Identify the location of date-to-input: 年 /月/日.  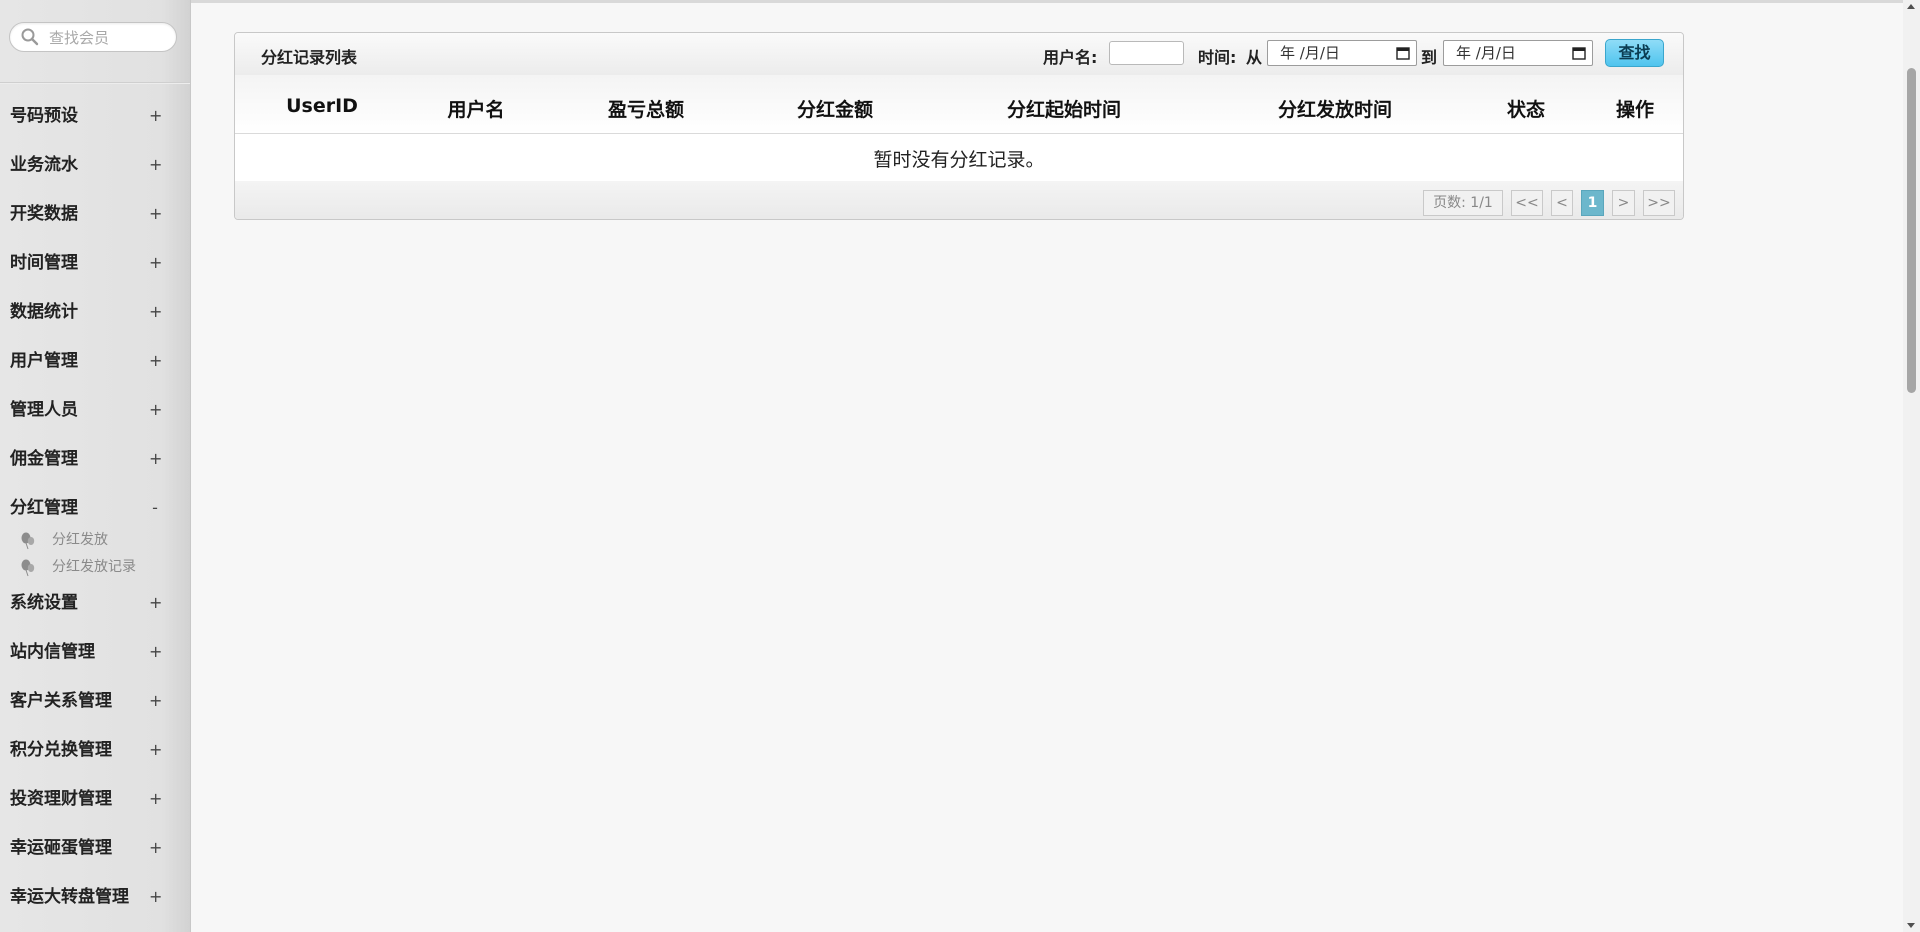
(1518, 53).